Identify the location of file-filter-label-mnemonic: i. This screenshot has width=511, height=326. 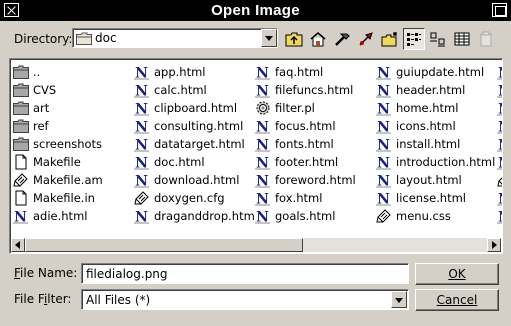
(45, 299).